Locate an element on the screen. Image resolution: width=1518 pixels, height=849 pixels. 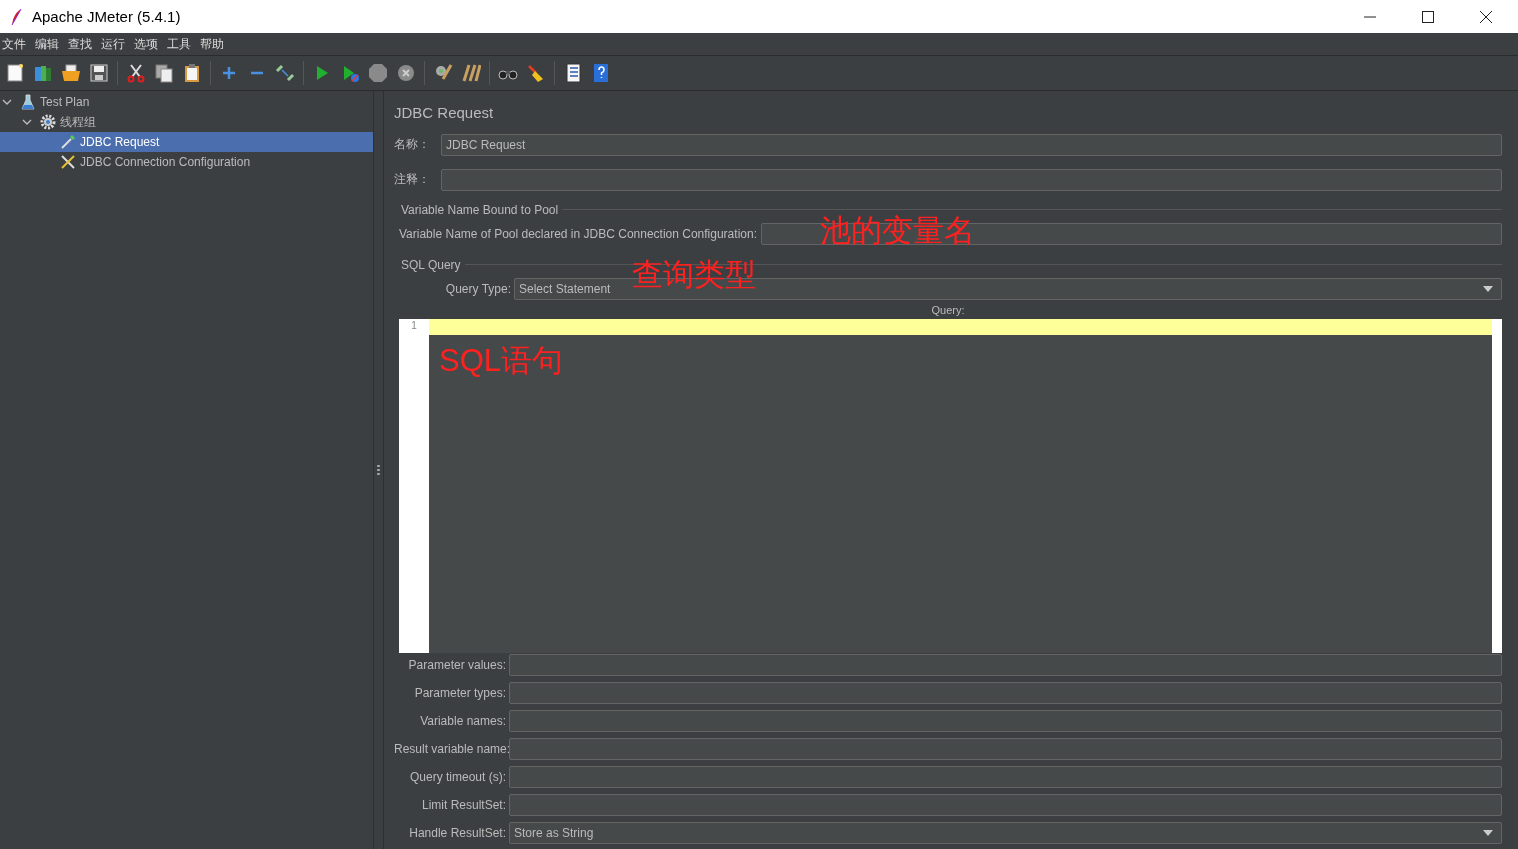
field-label: Limit ResultSet: is located at coordinates (463, 805).